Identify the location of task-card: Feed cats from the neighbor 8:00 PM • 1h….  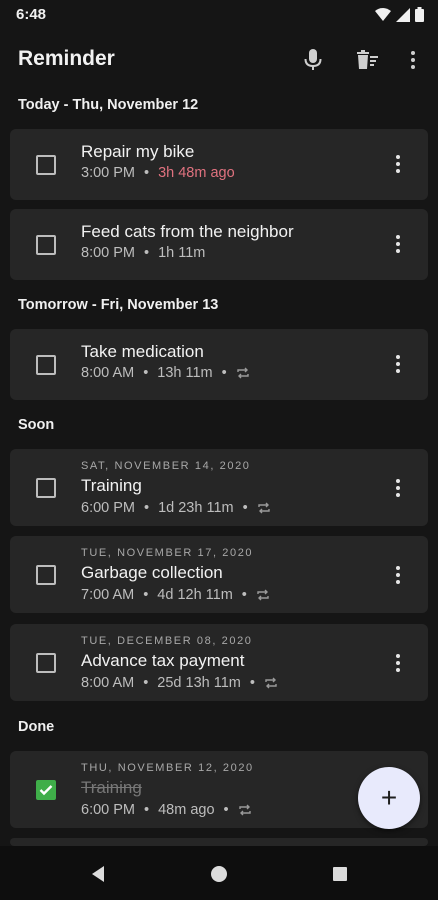
(219, 244).